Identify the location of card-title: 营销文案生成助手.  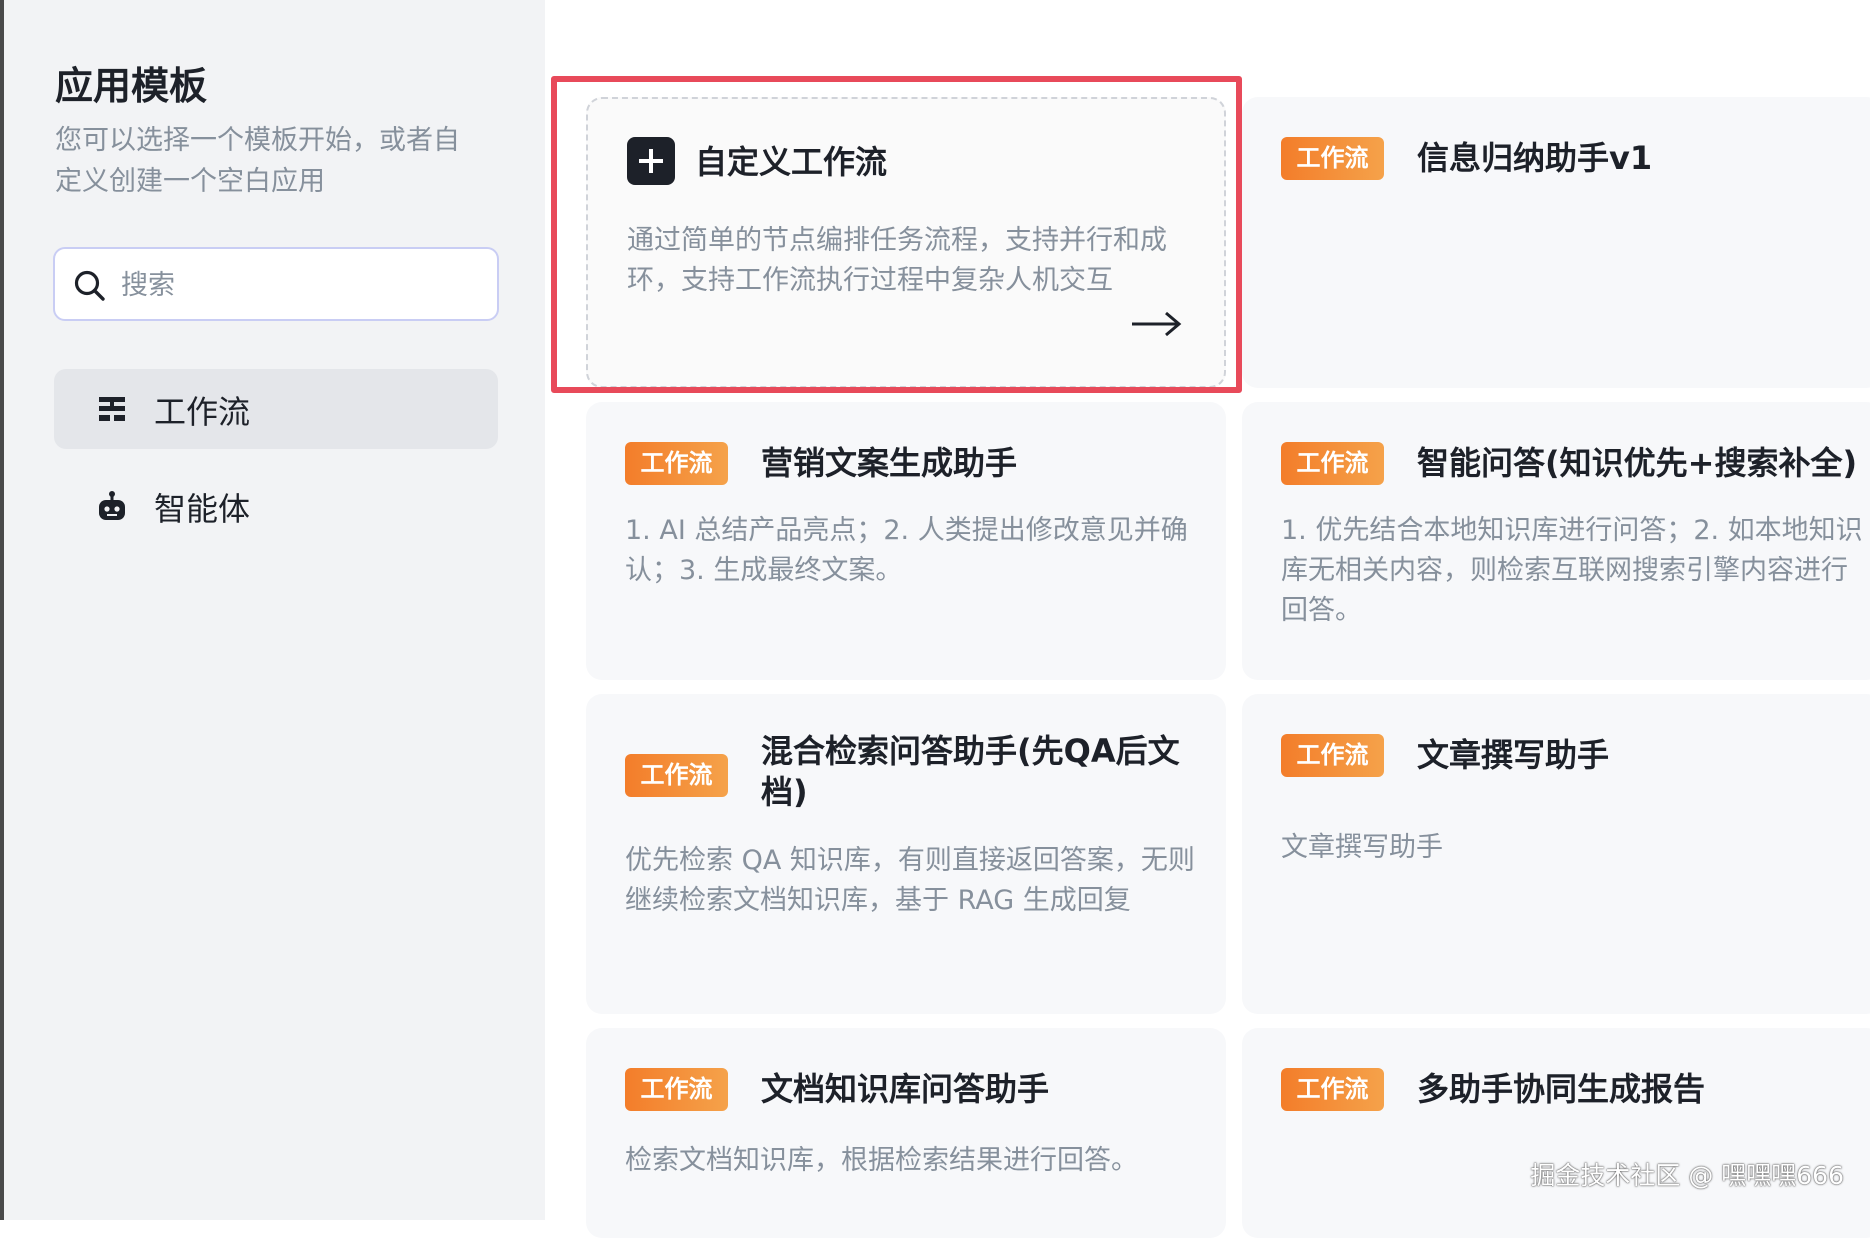
(889, 463).